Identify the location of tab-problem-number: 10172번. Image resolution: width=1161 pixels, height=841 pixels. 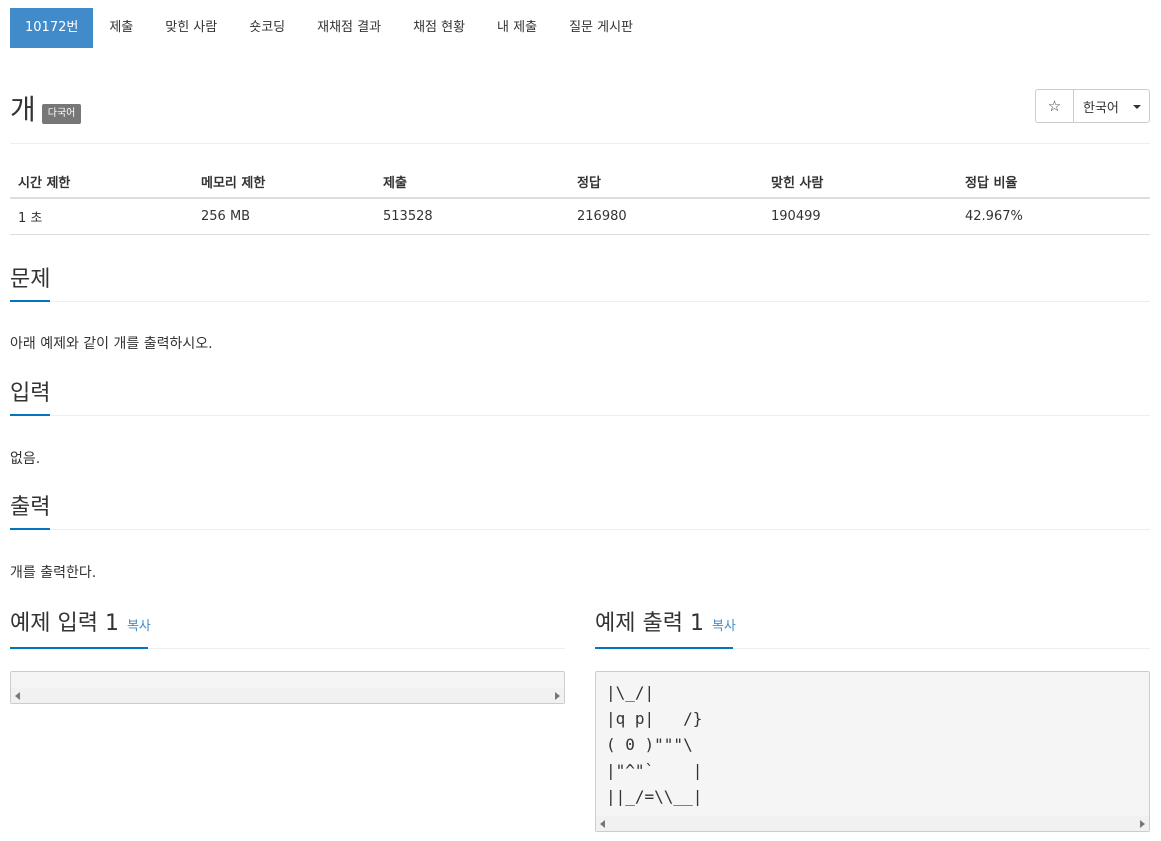
(52, 28).